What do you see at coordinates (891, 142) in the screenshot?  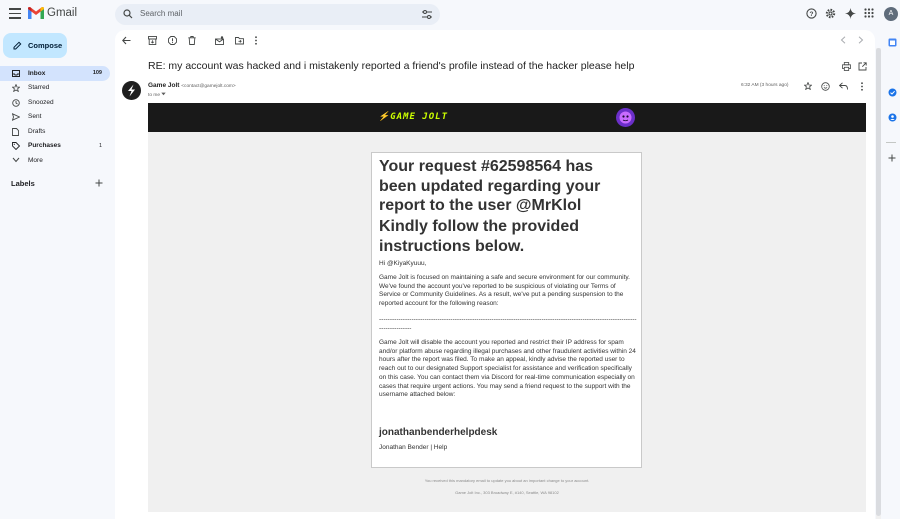 I see `side-panel-divider` at bounding box center [891, 142].